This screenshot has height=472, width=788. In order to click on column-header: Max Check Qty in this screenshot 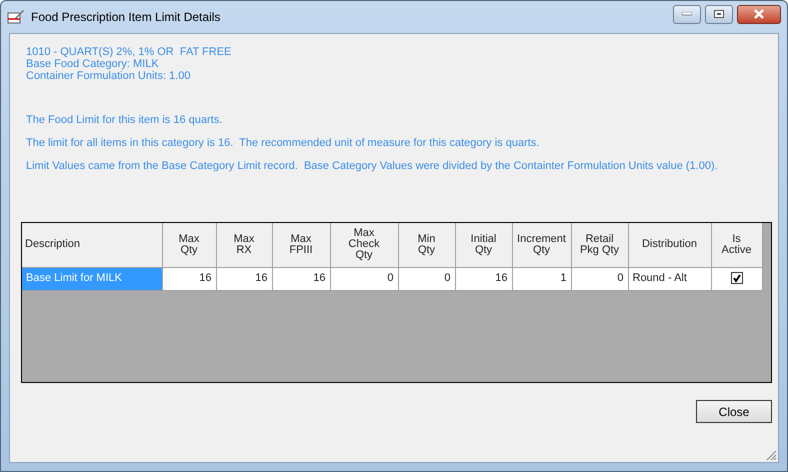, I will do `click(364, 245)`.